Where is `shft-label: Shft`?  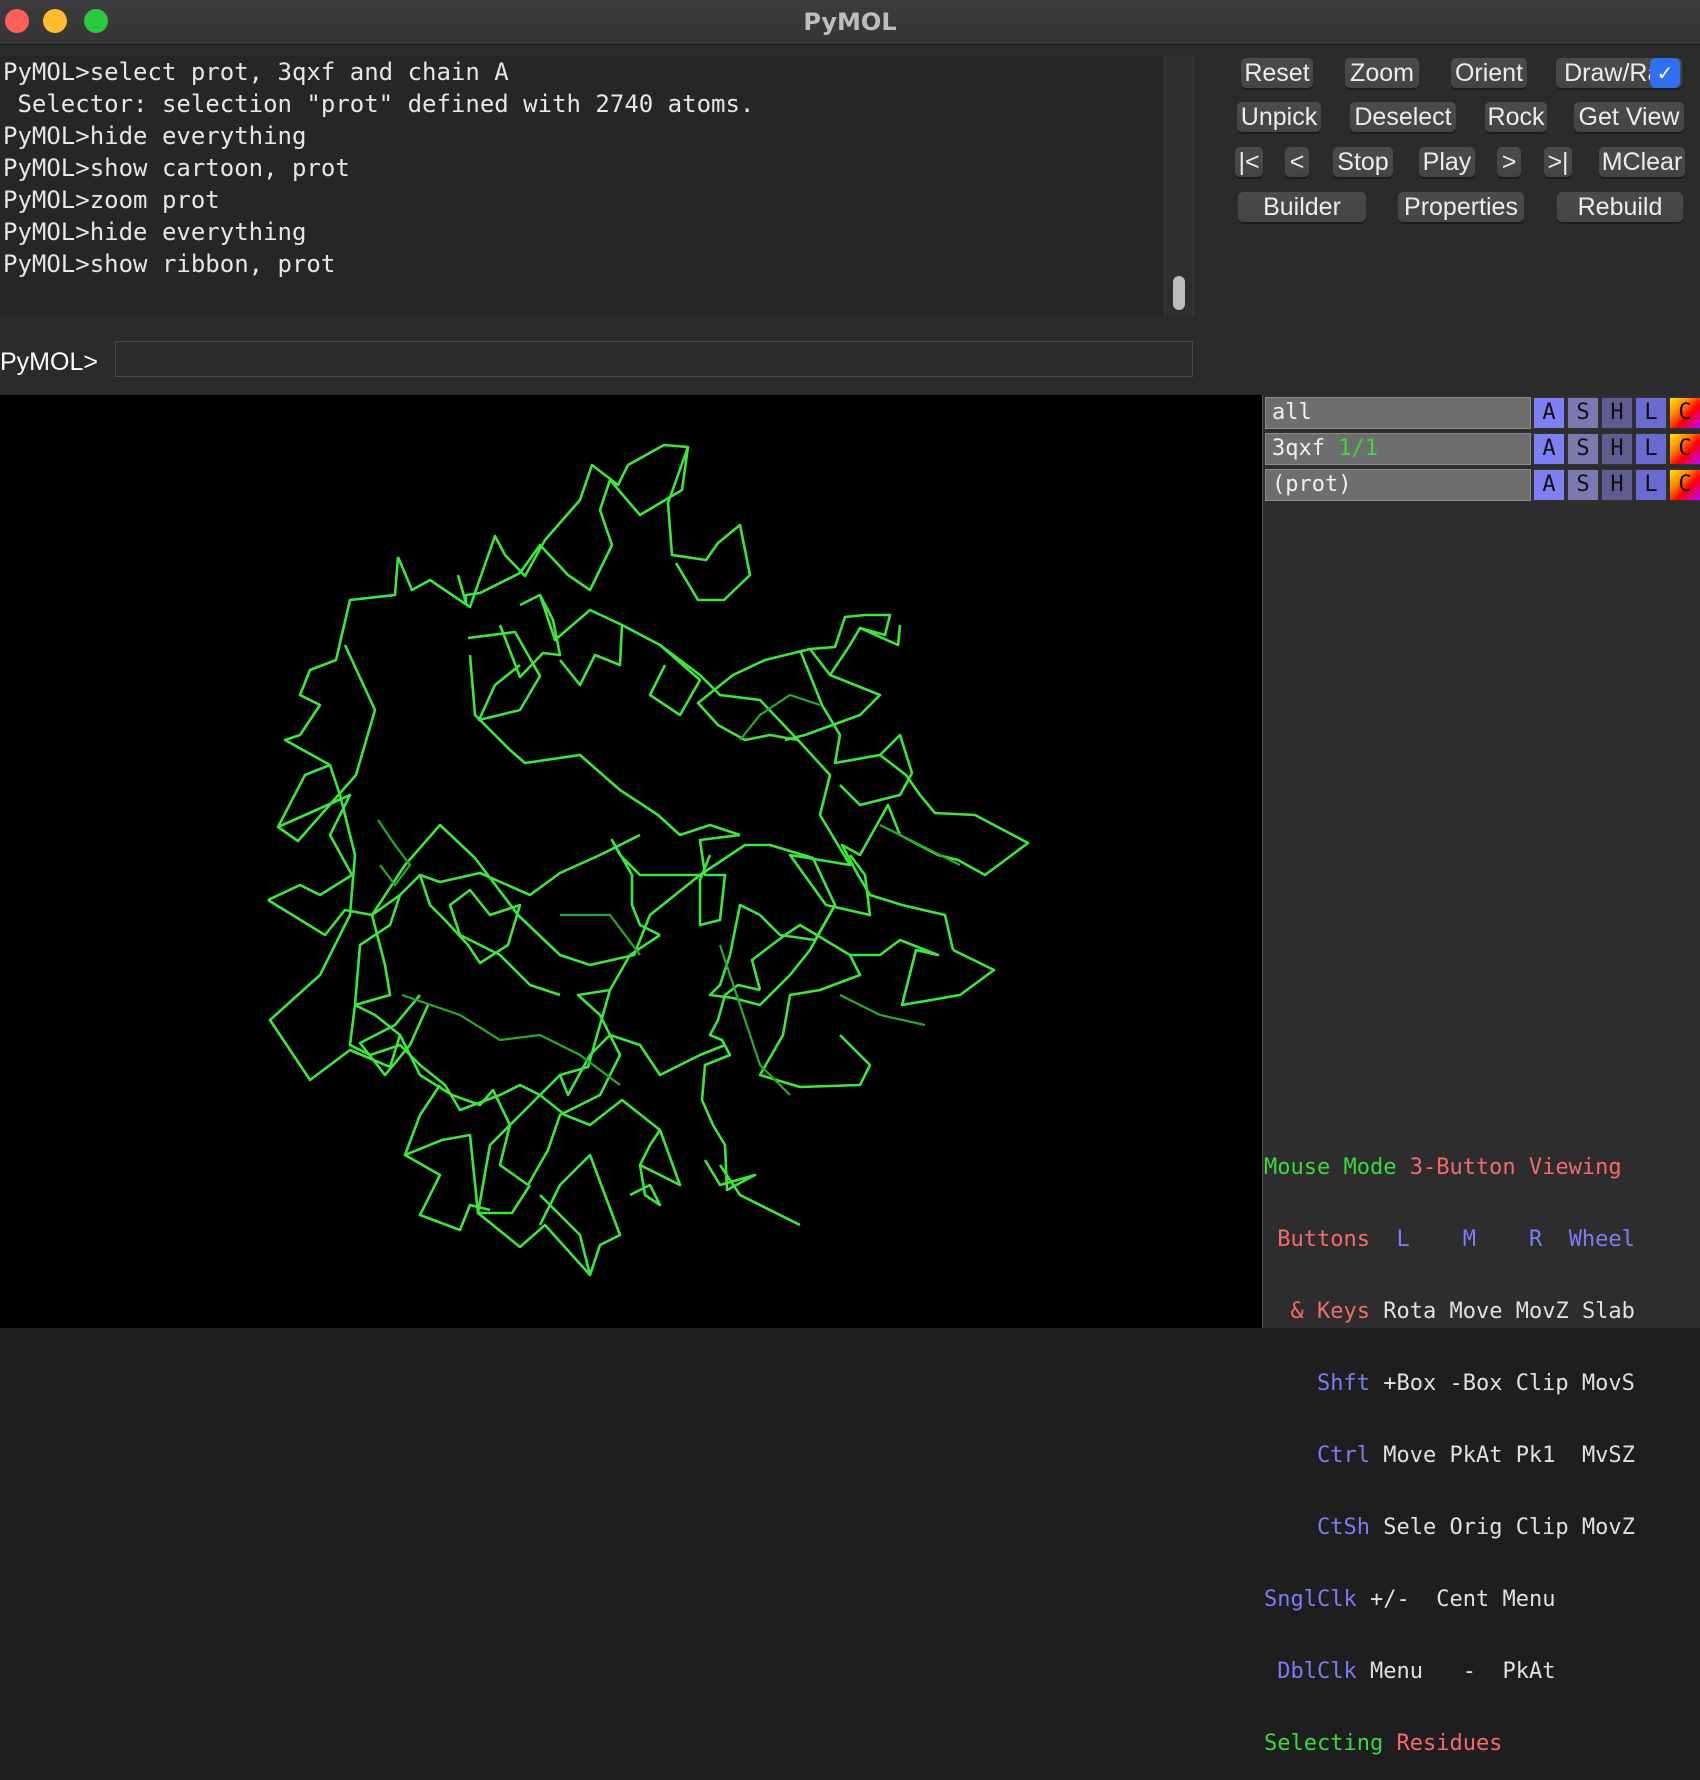
shft-label: Shft is located at coordinates (1343, 1383).